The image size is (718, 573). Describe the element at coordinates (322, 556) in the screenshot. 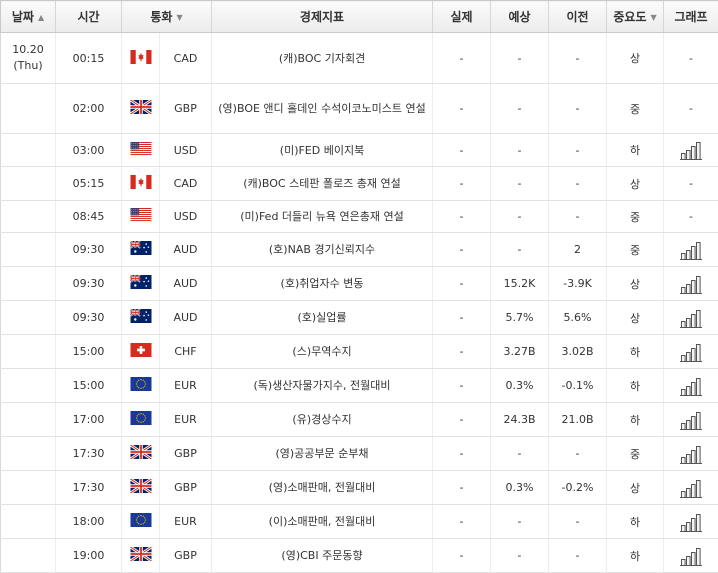

I see `indicator-cell: (영)CBI 주문동향` at that location.